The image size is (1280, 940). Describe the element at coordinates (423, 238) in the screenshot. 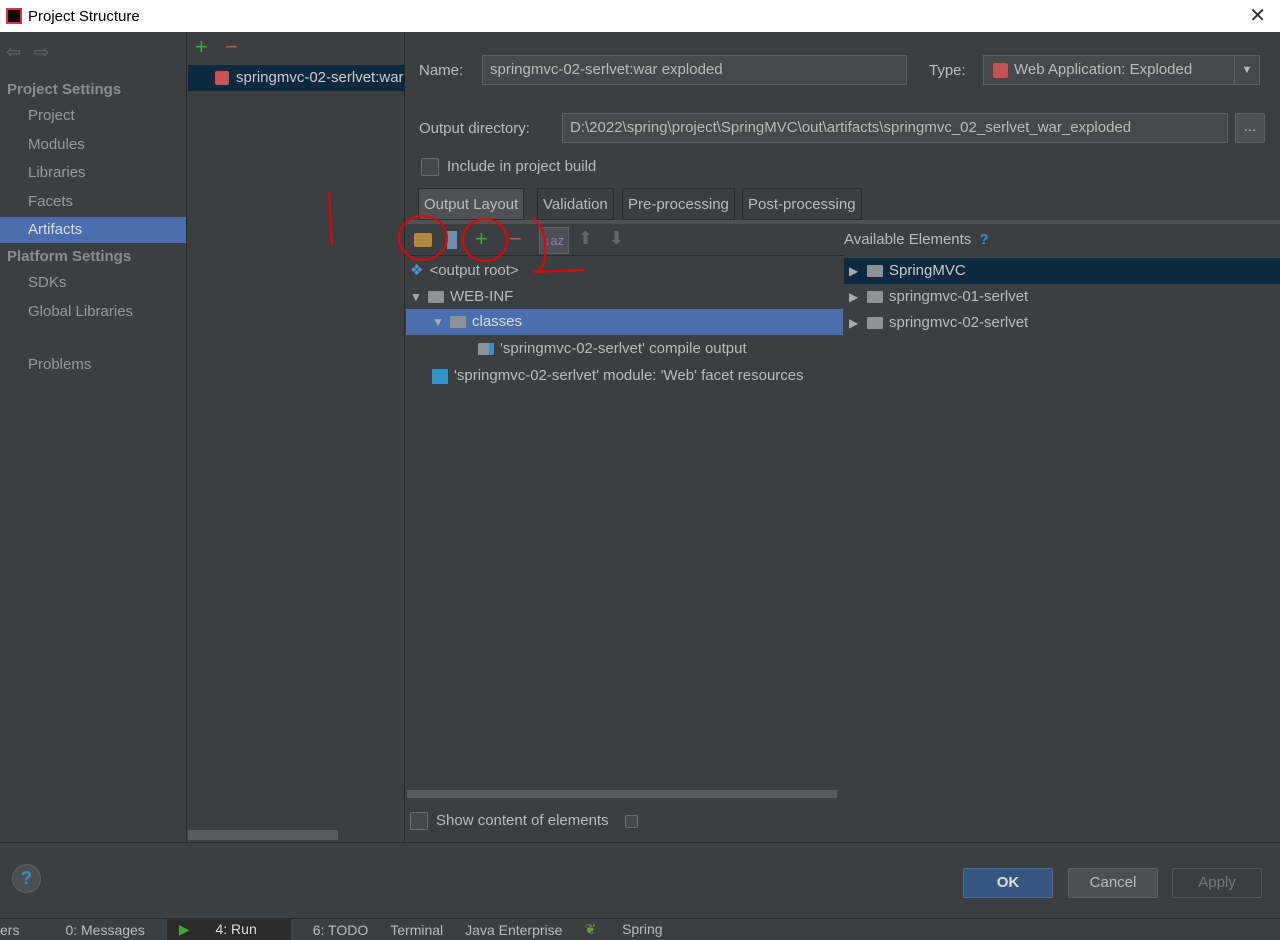

I see `annotation-circle-folder` at that location.